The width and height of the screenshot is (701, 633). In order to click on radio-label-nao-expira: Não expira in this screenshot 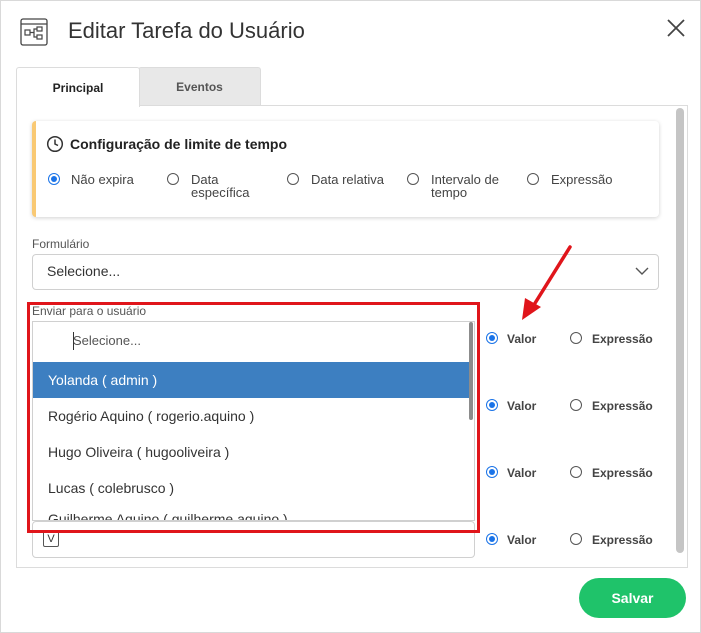, I will do `click(102, 179)`.